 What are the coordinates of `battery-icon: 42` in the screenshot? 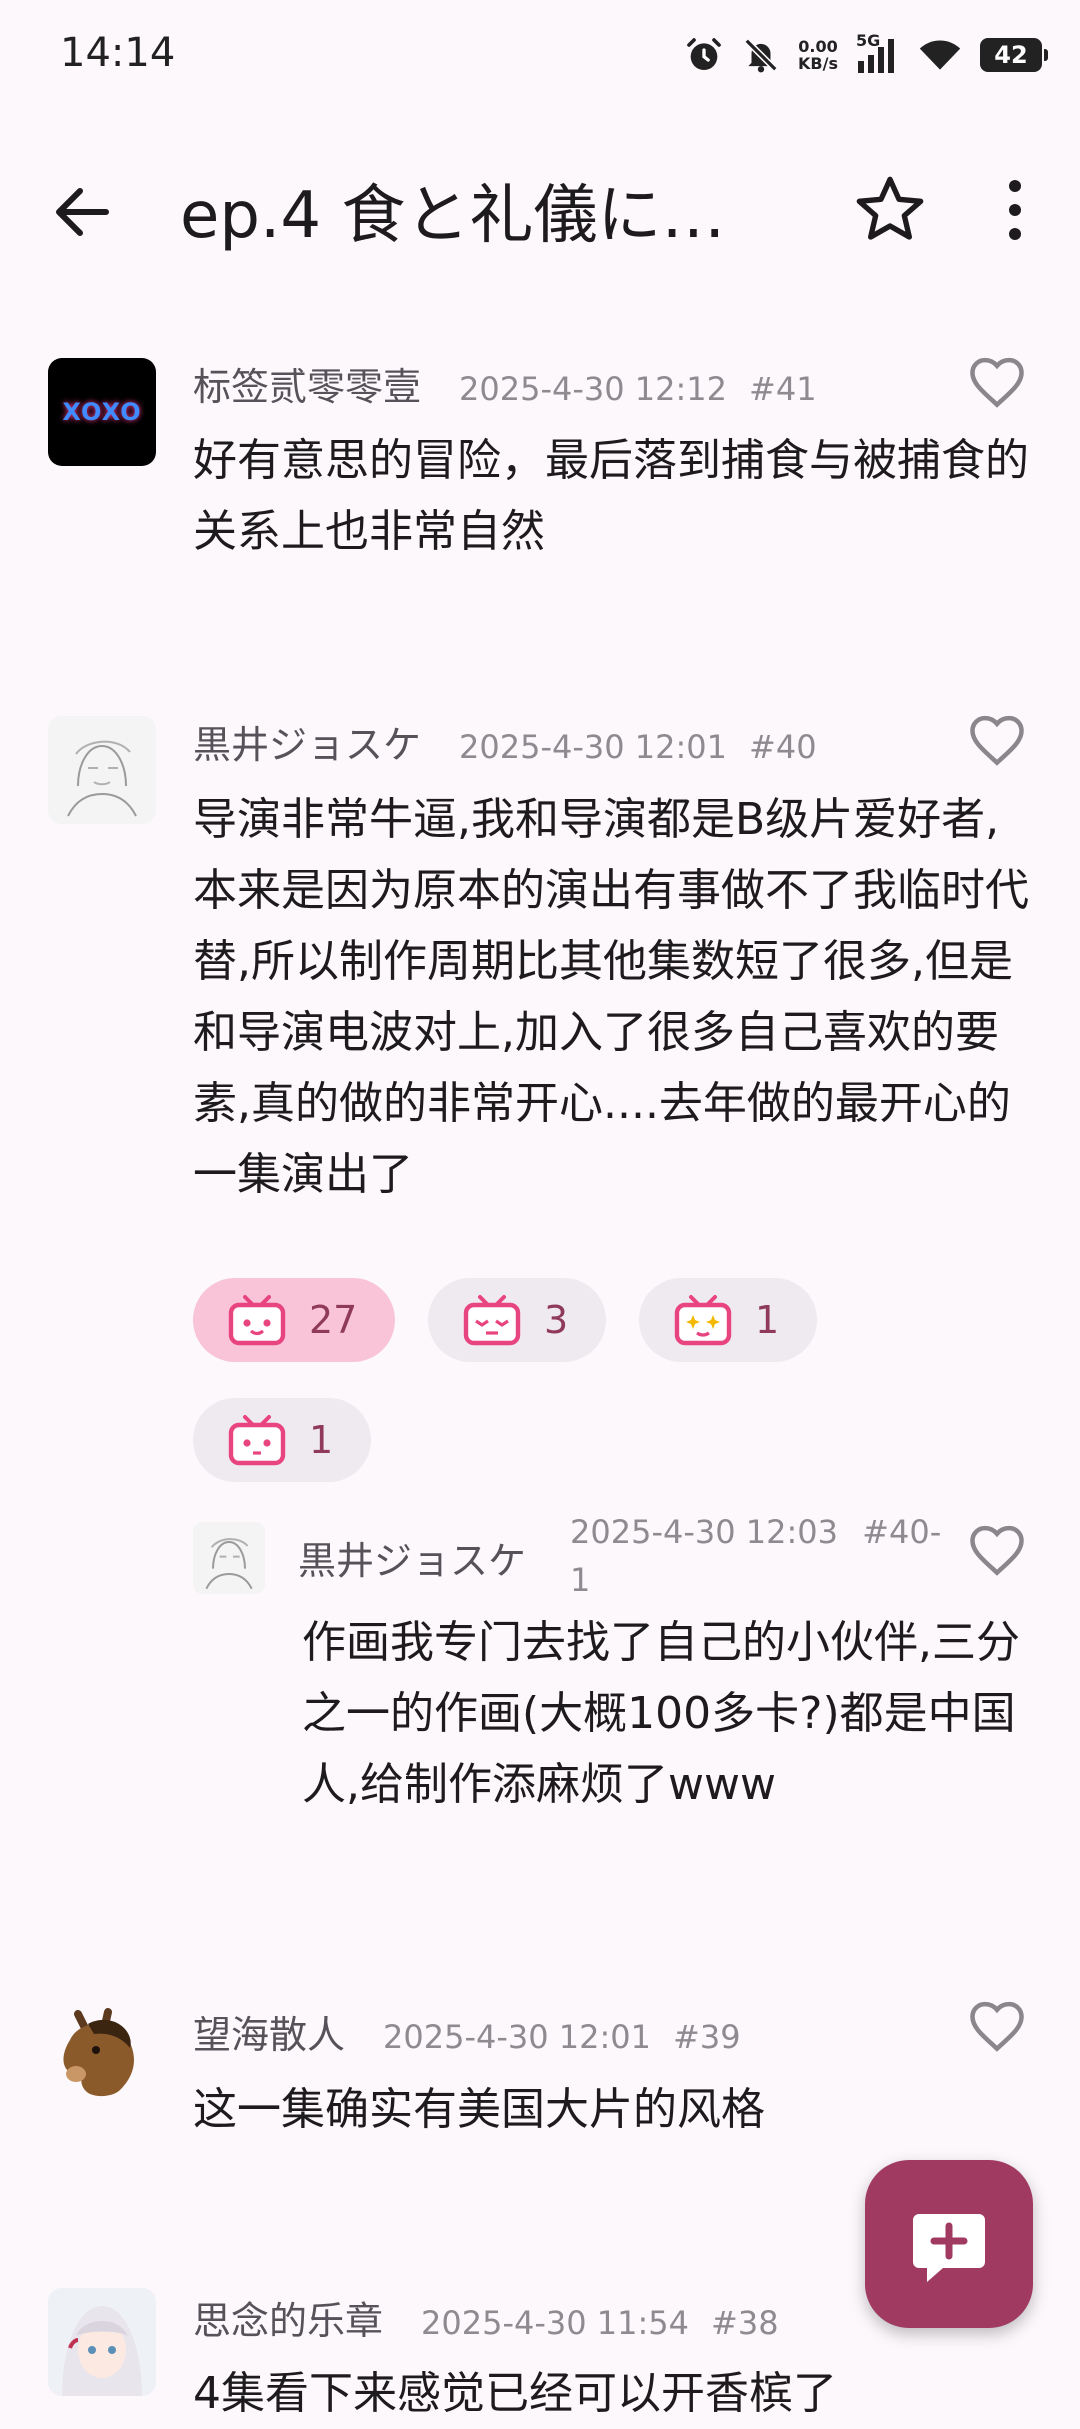 It's located at (1014, 55).